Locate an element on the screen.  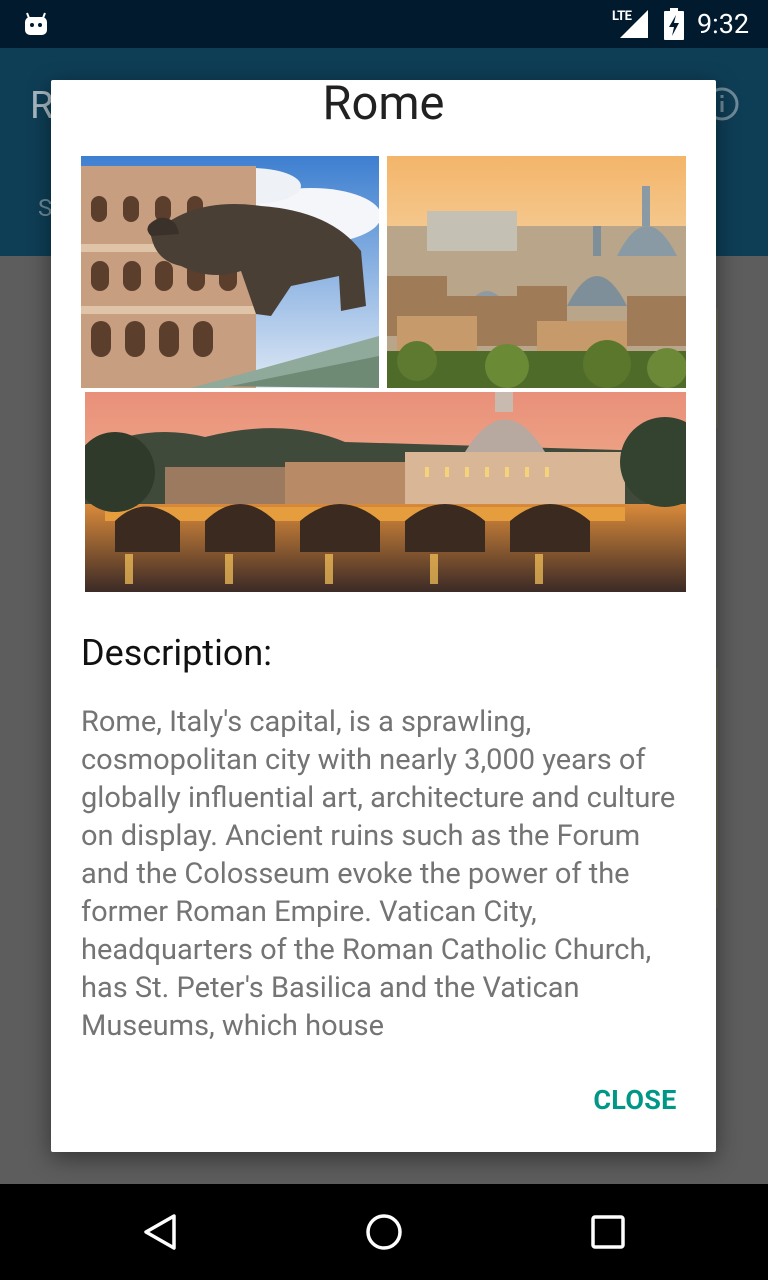
tiber-bridge-photo is located at coordinates (385, 492).